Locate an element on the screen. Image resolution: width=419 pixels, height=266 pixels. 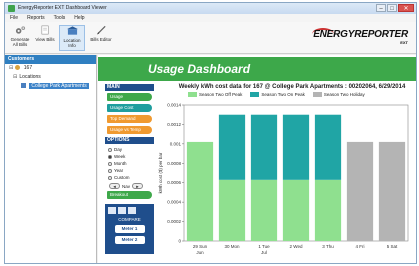
x-tick-sublabel: Jul is located at coordinates (264, 252).